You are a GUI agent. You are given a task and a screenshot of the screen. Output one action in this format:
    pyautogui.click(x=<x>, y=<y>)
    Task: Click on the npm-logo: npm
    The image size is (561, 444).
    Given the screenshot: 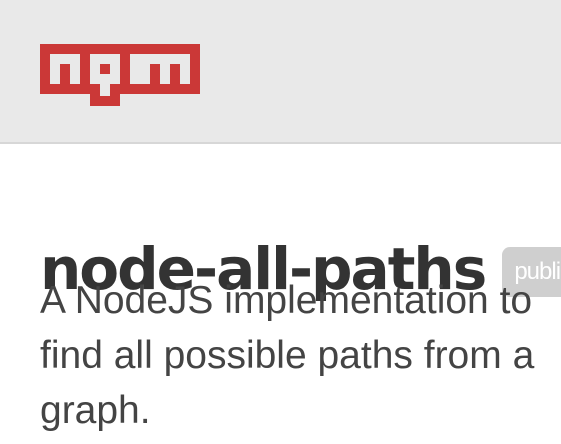 What is the action you would take?
    pyautogui.click(x=120, y=75)
    